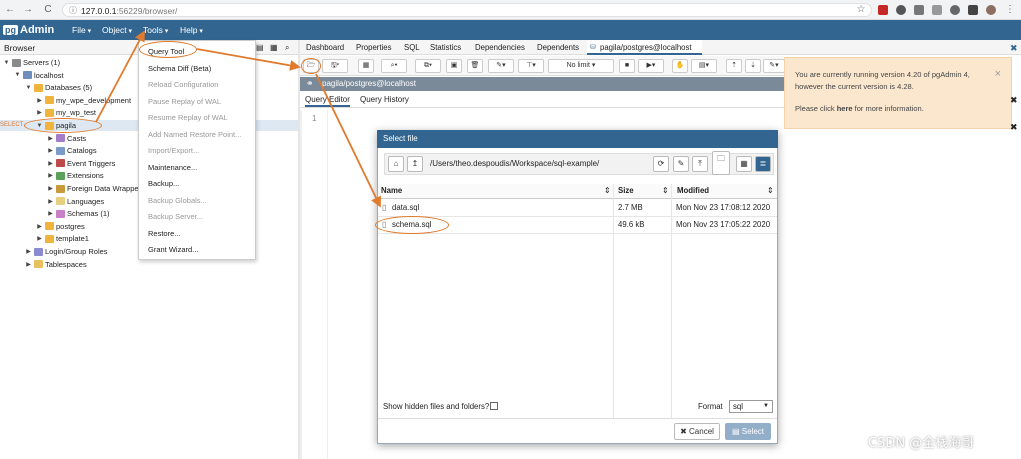 The width and height of the screenshot is (1021, 459). I want to click on arrow-pagila-to-tools, so click(120, 76).